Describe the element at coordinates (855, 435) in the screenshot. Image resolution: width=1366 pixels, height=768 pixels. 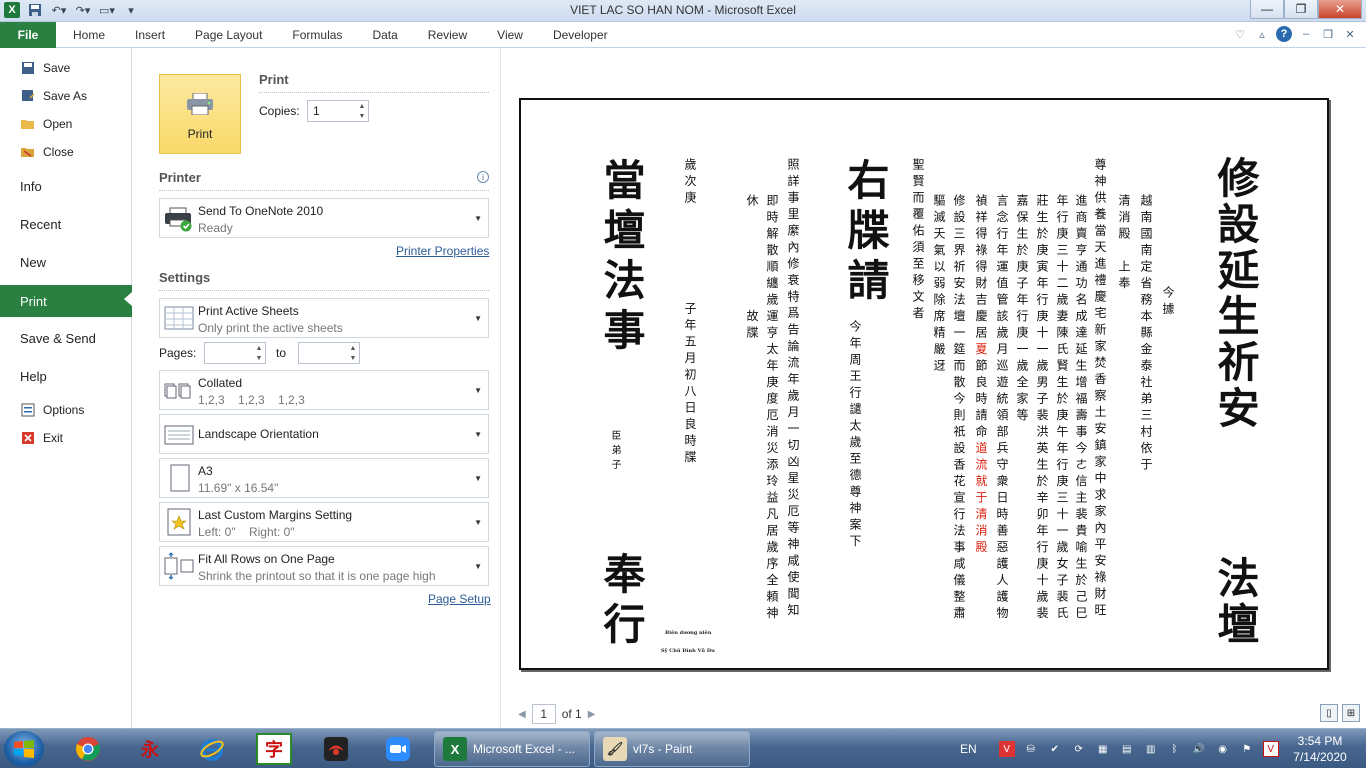
I see `preview-col-13: 今年周王行譴太歲至德尊神案下` at that location.